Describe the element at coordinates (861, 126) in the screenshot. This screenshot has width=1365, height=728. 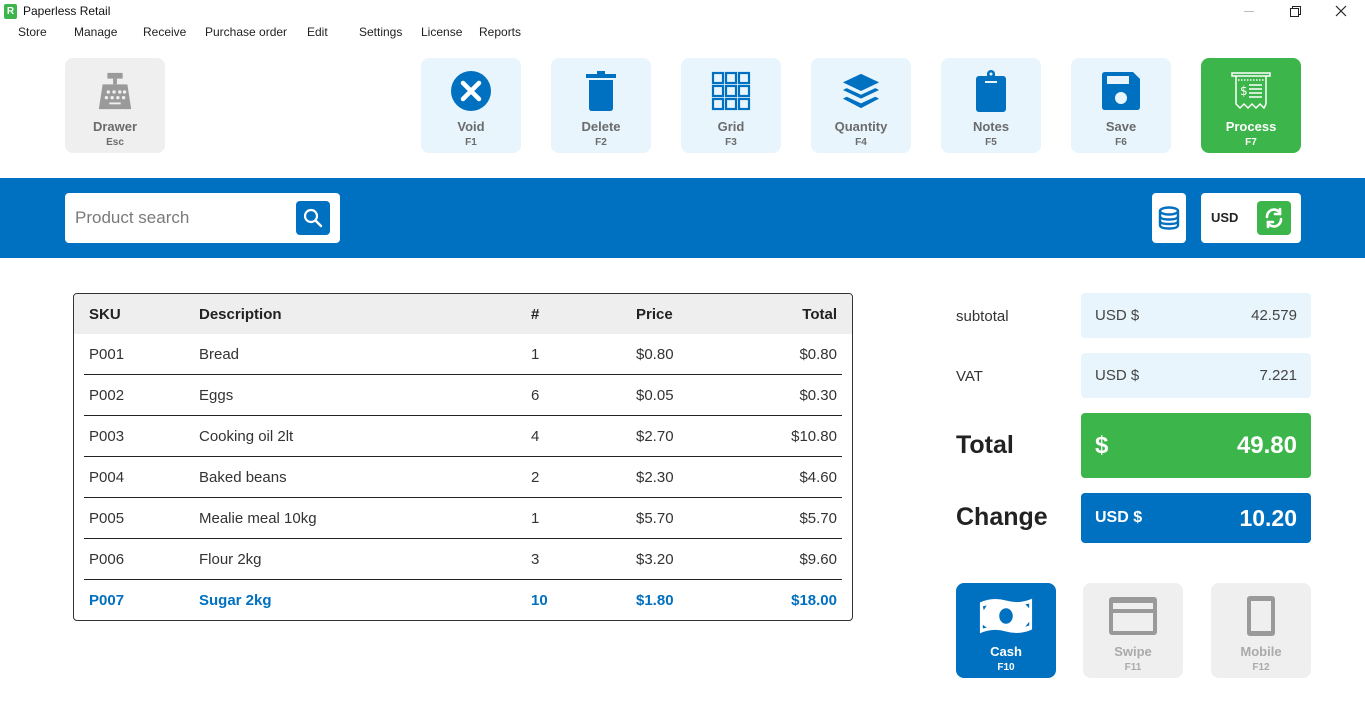
I see `quantity-label: Quantity` at that location.